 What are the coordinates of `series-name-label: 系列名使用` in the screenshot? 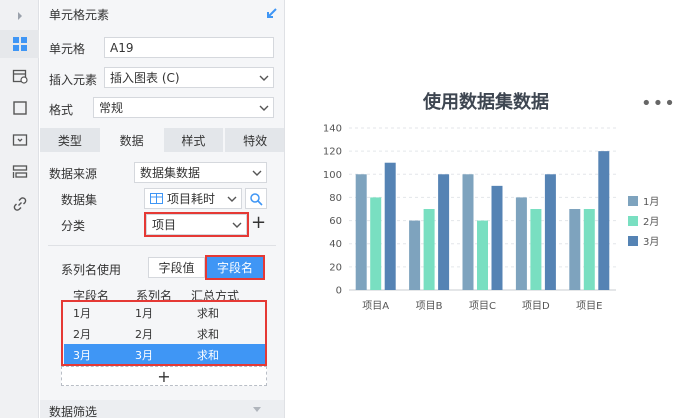 It's located at (91, 270).